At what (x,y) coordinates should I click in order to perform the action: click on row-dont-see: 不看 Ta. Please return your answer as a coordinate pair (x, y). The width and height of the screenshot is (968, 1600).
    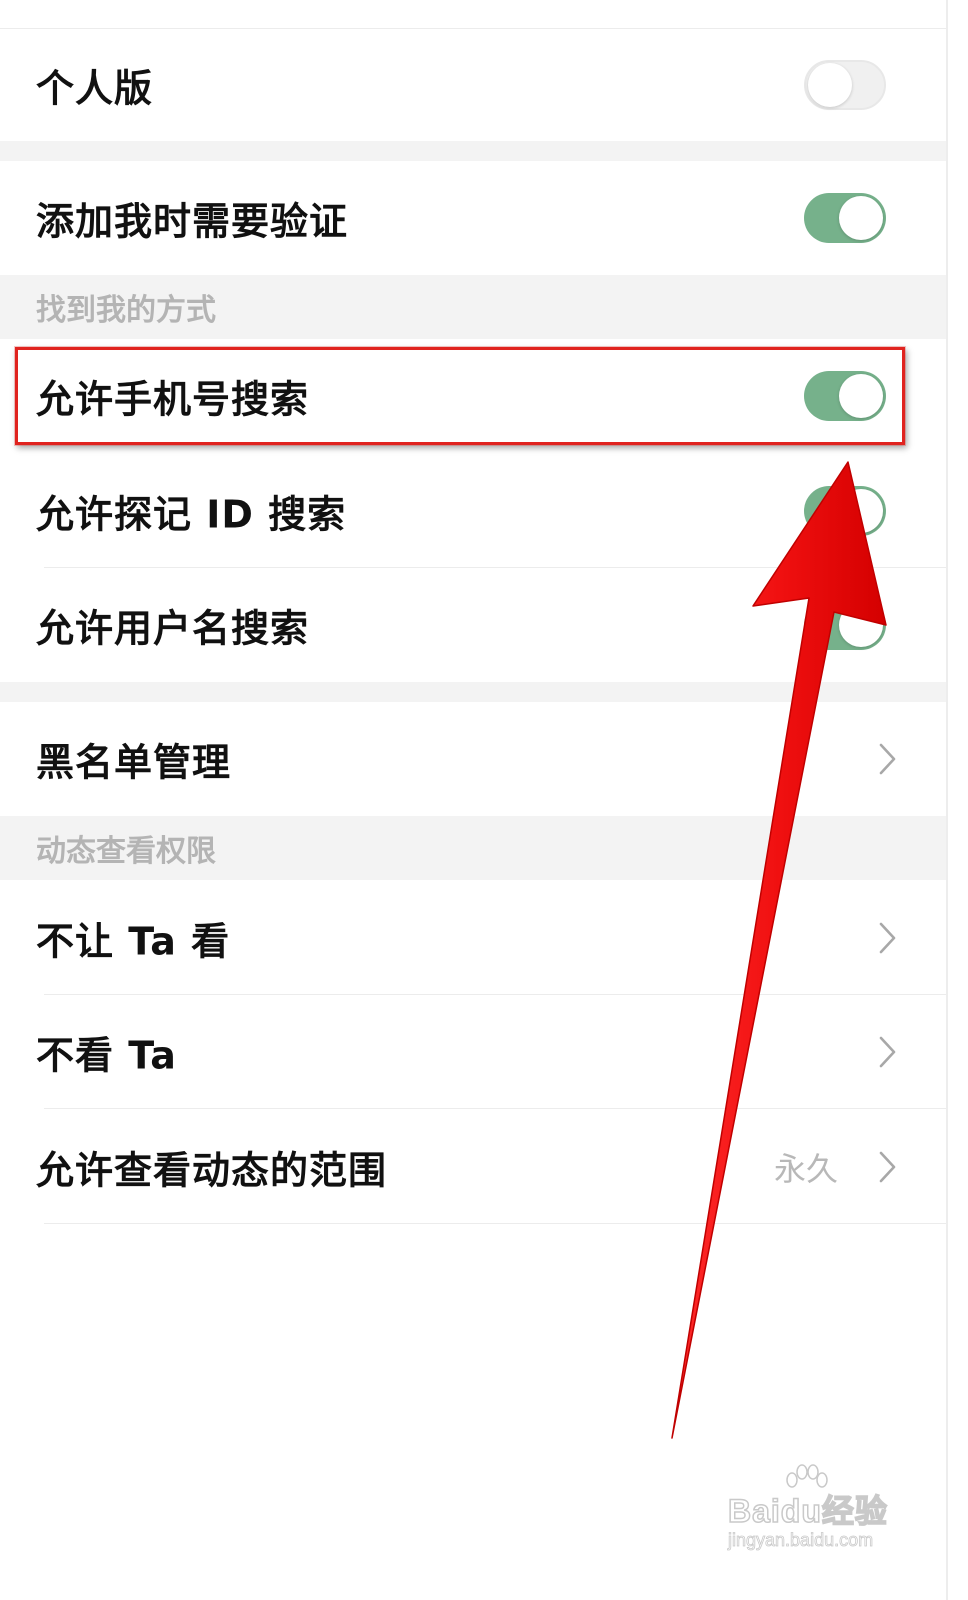
    Looking at the image, I should click on (475, 1052).